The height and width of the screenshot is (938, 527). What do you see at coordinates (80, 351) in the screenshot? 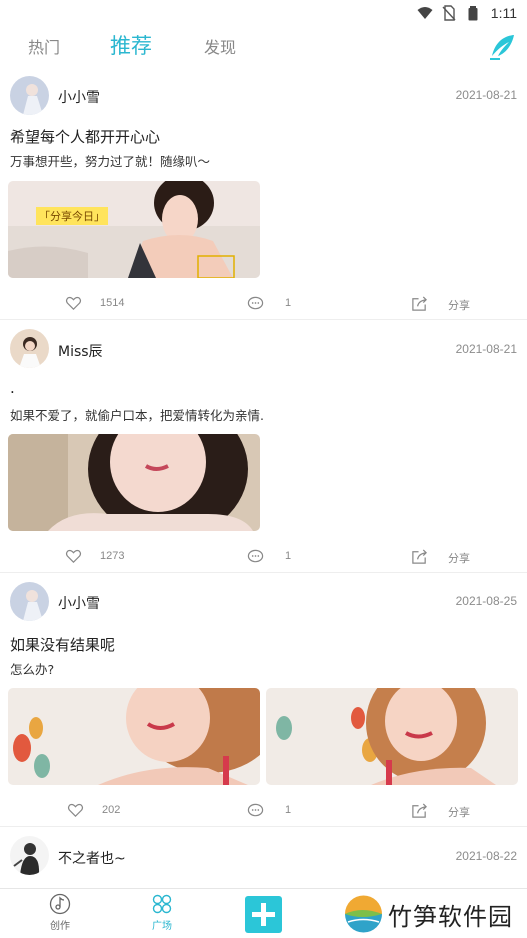
I see `username: Miss辰` at bounding box center [80, 351].